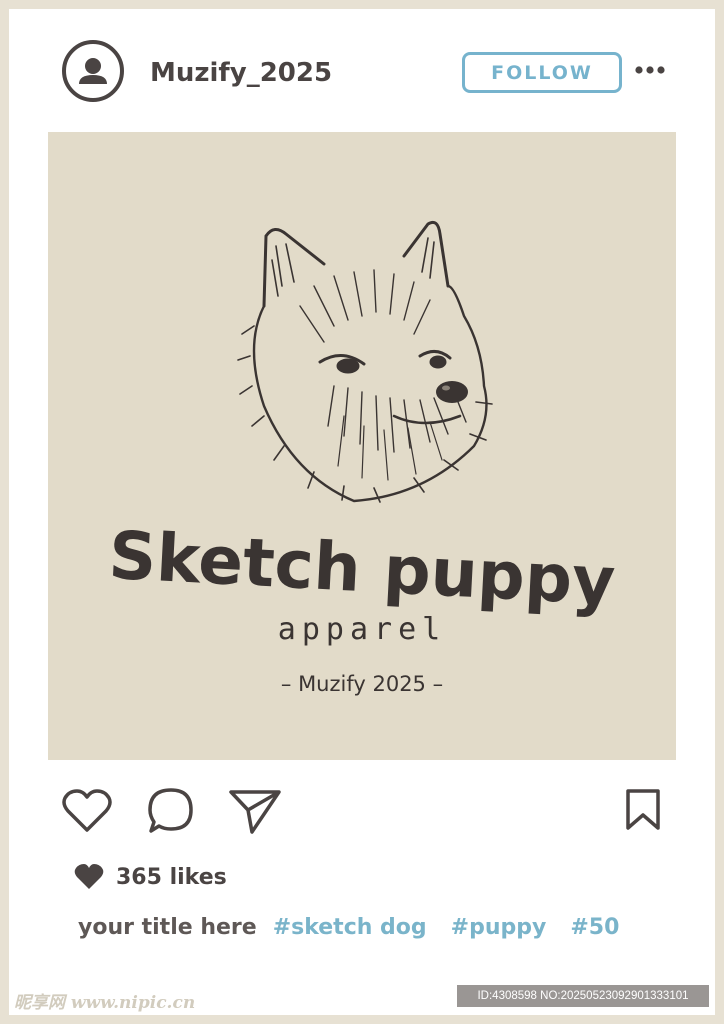  I want to click on username: Muzify_2025, so click(241, 73).